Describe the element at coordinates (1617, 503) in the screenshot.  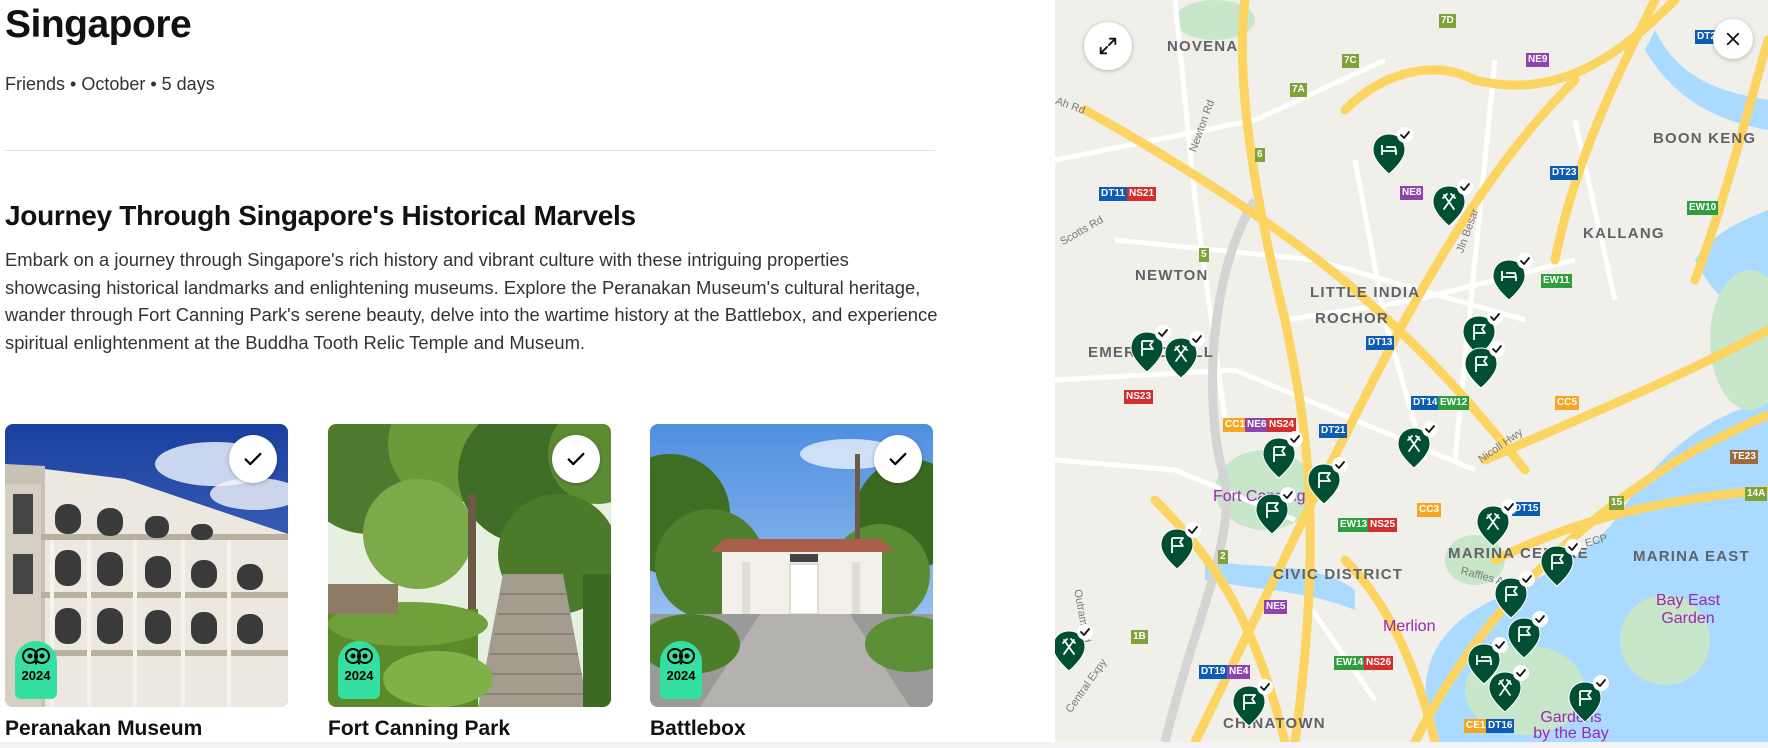
I see `mrt-station-label: 15` at that location.